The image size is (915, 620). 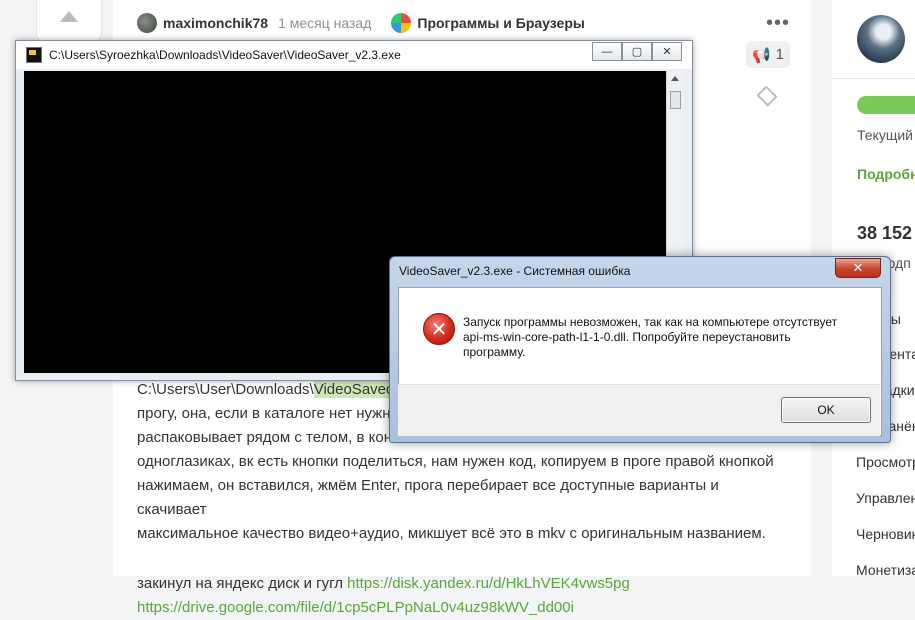 What do you see at coordinates (761, 55) in the screenshot?
I see `megaphone-icon: 📢` at bounding box center [761, 55].